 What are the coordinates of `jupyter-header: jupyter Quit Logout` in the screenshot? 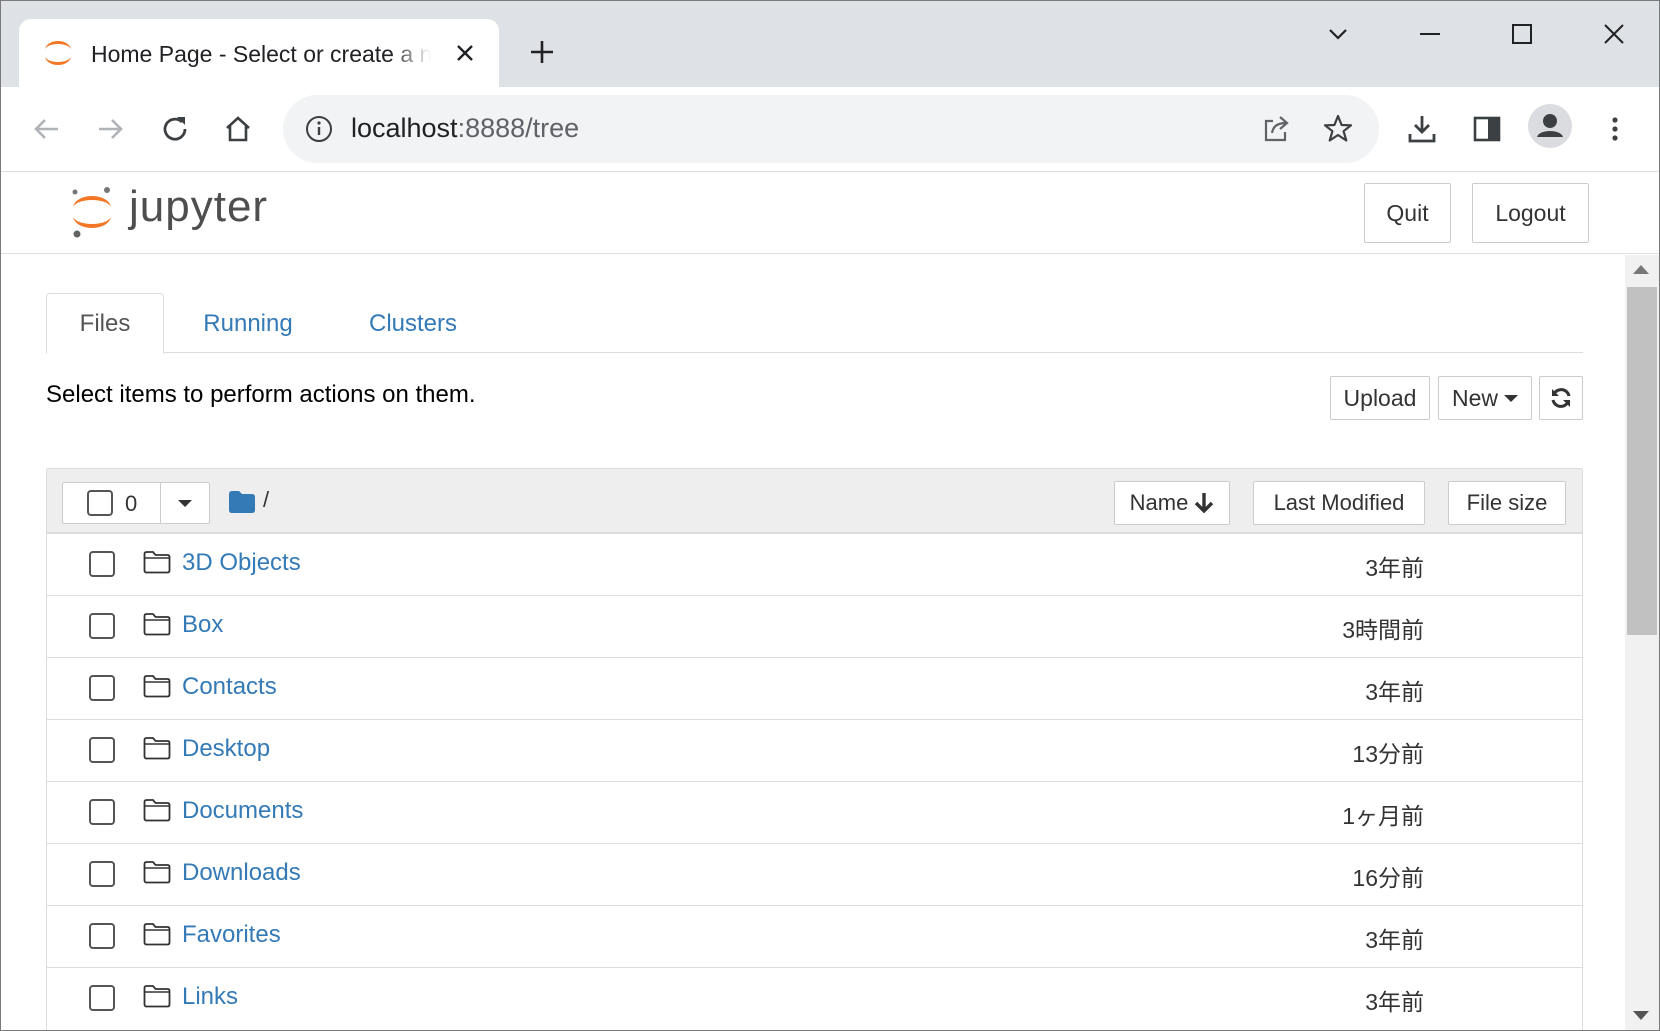 It's located at (830, 213).